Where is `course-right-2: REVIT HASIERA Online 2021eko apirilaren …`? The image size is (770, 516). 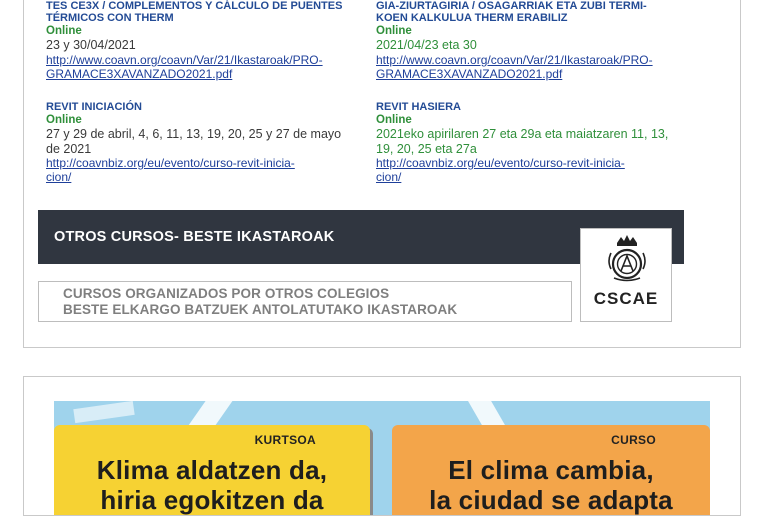 course-right-2: REVIT HASIERA Online 2021eko apirilaren … is located at coordinates (528, 142).